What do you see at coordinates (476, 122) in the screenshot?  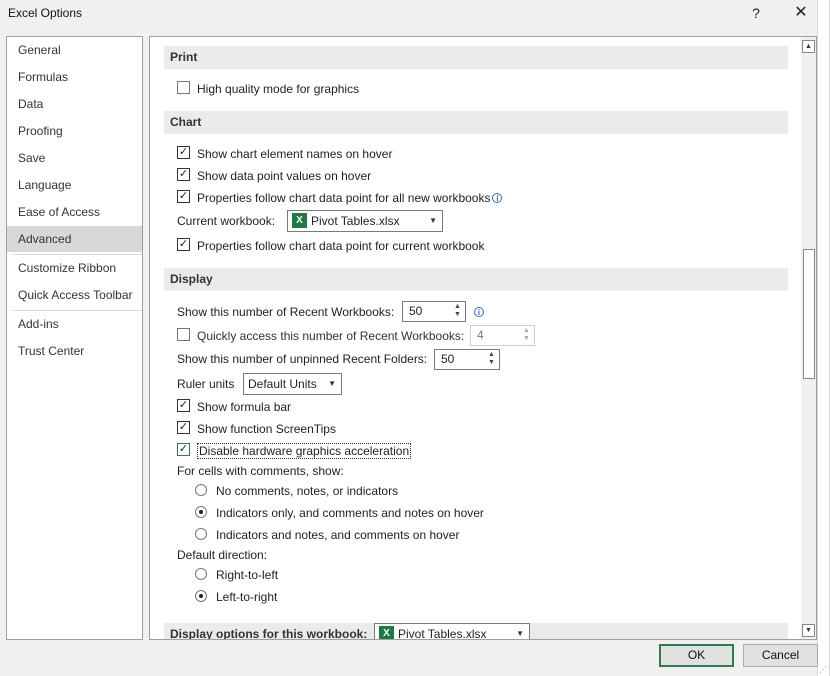 I see `section-header-chart: Chart` at bounding box center [476, 122].